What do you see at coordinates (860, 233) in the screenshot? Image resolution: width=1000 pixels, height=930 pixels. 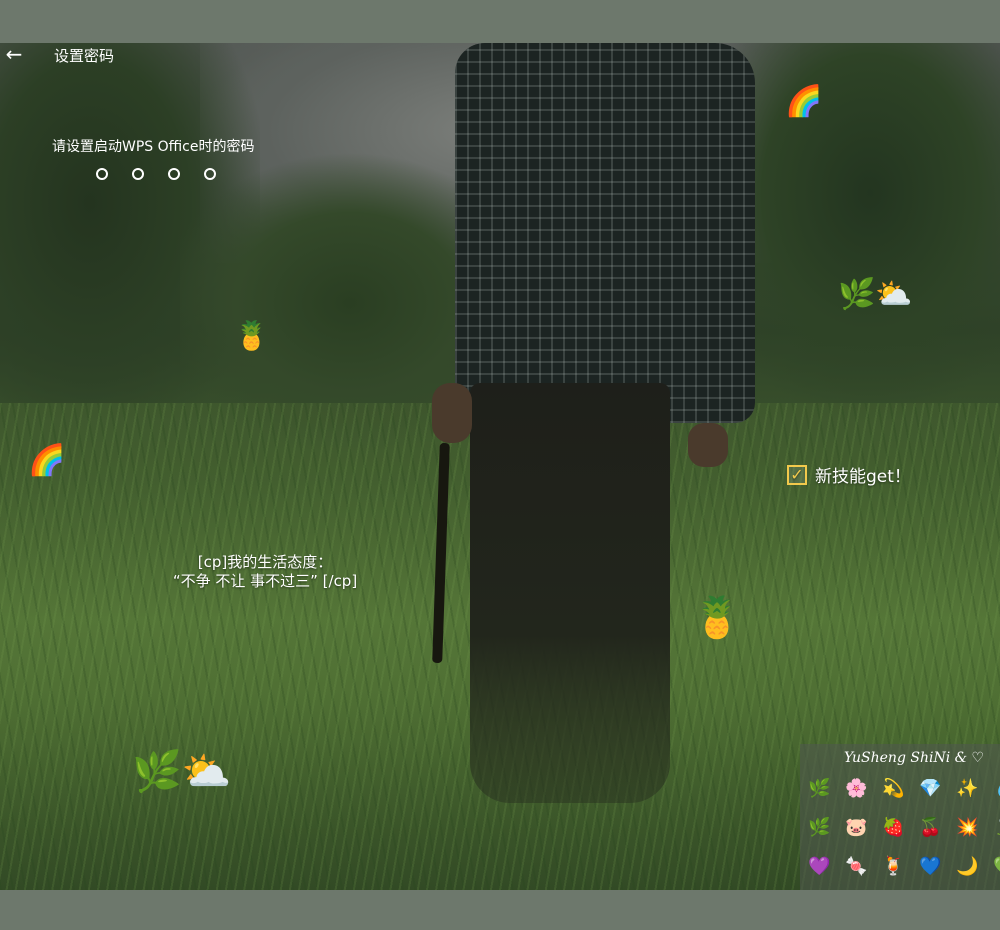 I see `trees-right` at bounding box center [860, 233].